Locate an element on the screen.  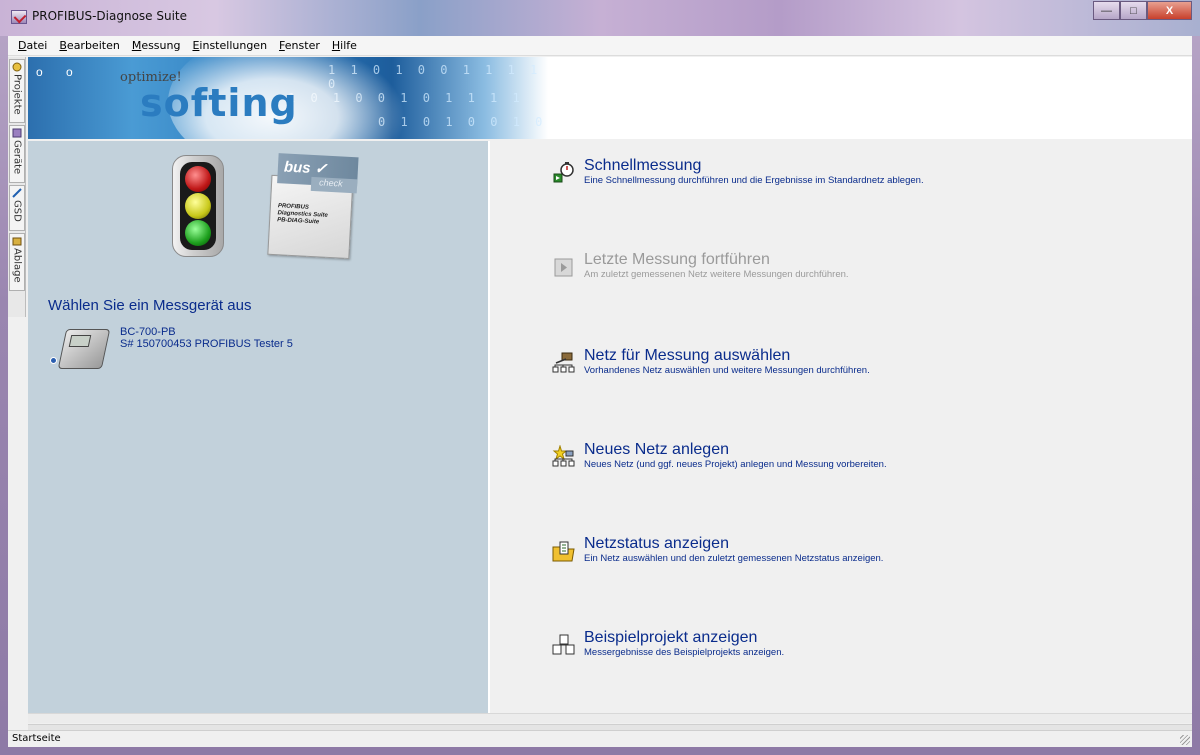
tab-projekte: Projekte is located at coordinates (17, 91).